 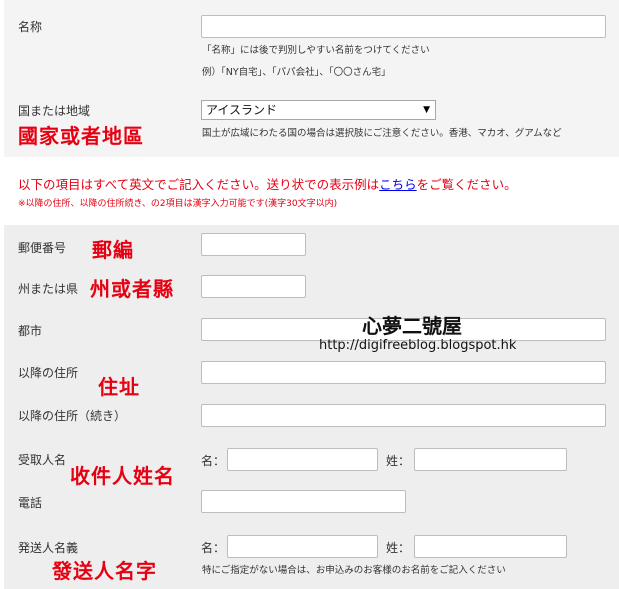 I want to click on state-input, so click(x=253, y=286).